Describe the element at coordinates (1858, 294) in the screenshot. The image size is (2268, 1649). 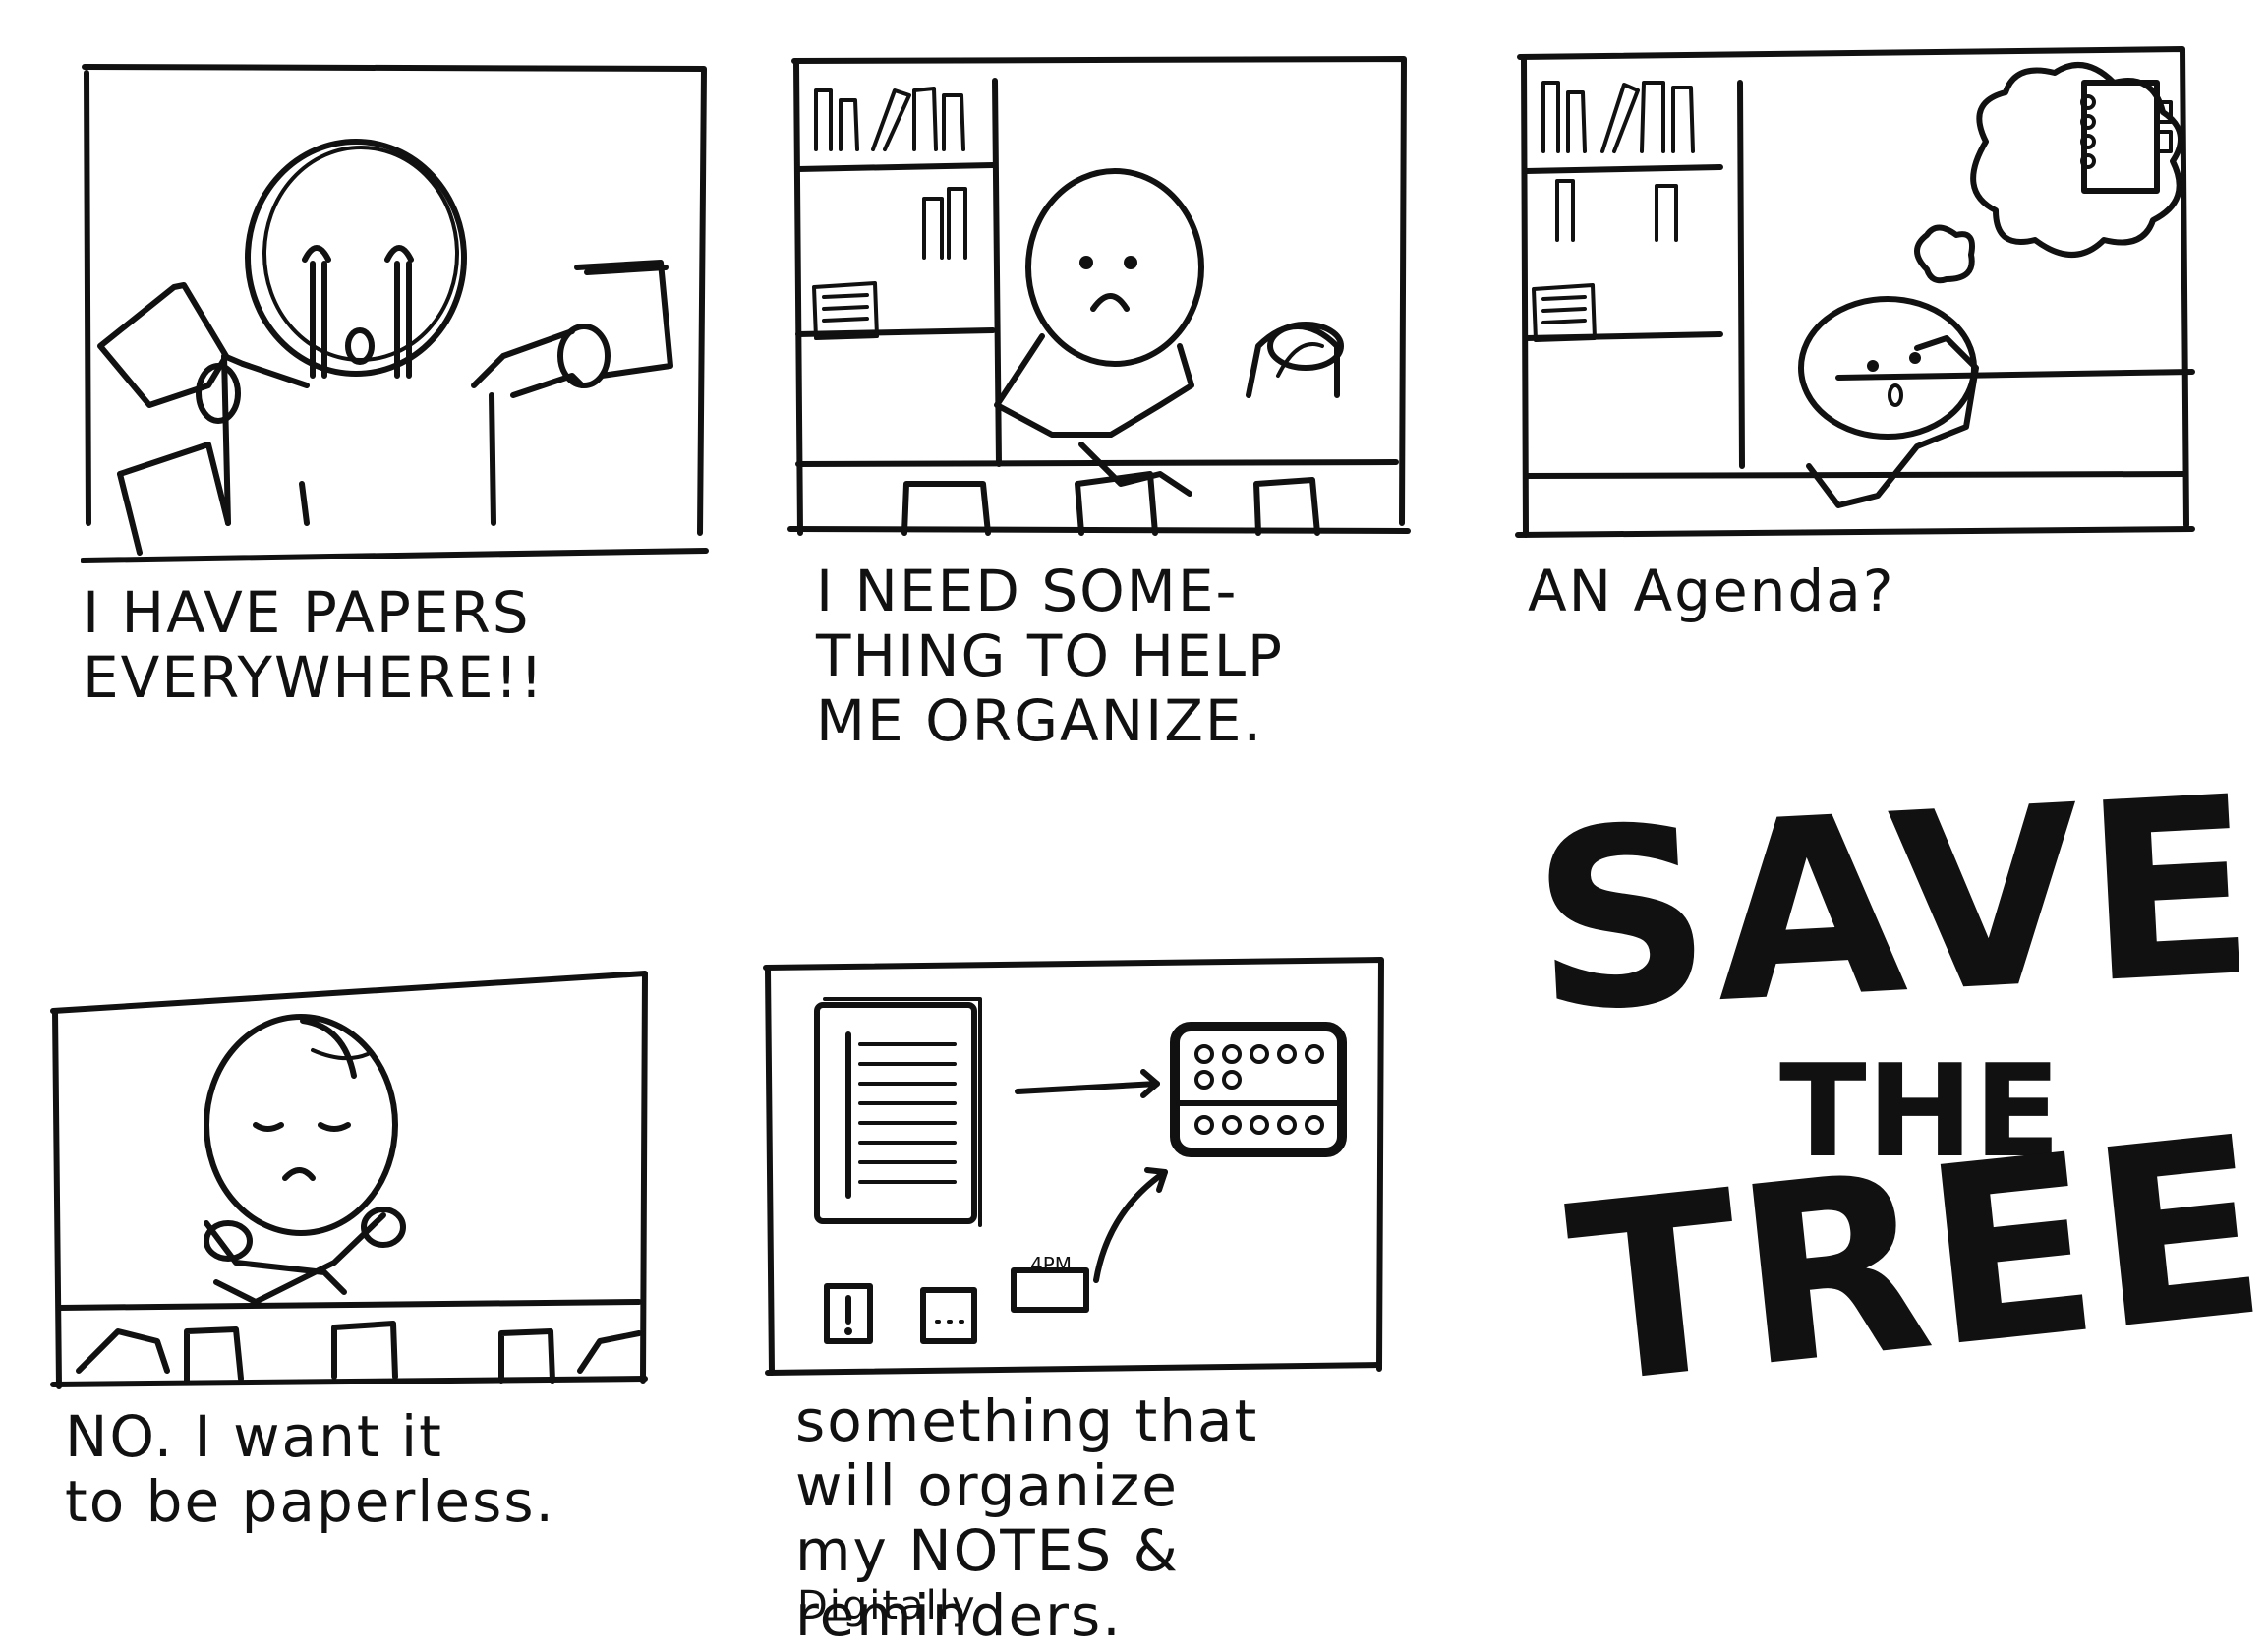
I see `panel-3-drawing` at that location.